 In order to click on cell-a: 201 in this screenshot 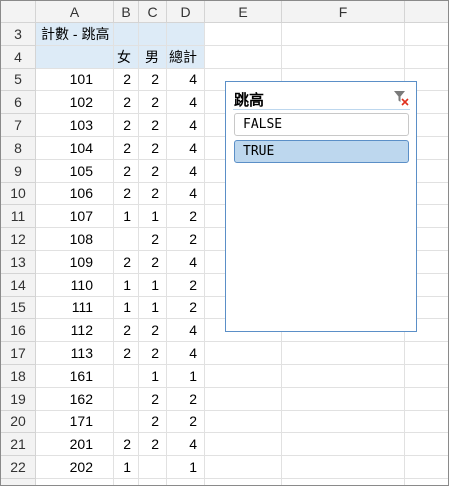, I will do `click(75, 445)`.